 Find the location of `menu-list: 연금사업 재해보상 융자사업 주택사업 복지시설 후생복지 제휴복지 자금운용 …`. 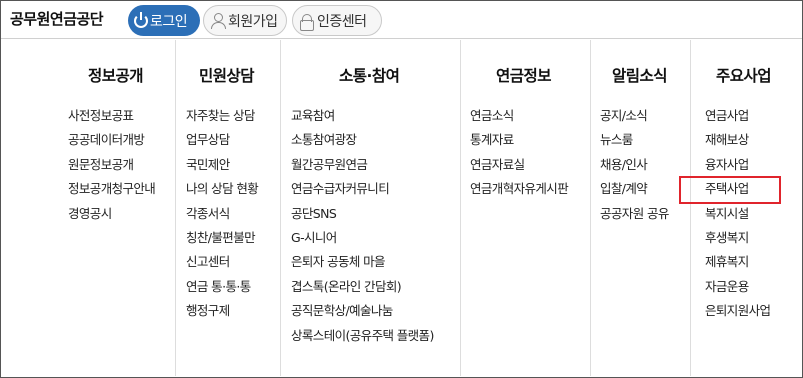

menu-list: 연금사업 재해보상 융자사업 주택사업 복지시설 후생복지 제휴복지 자금운용 … is located at coordinates (730, 214).